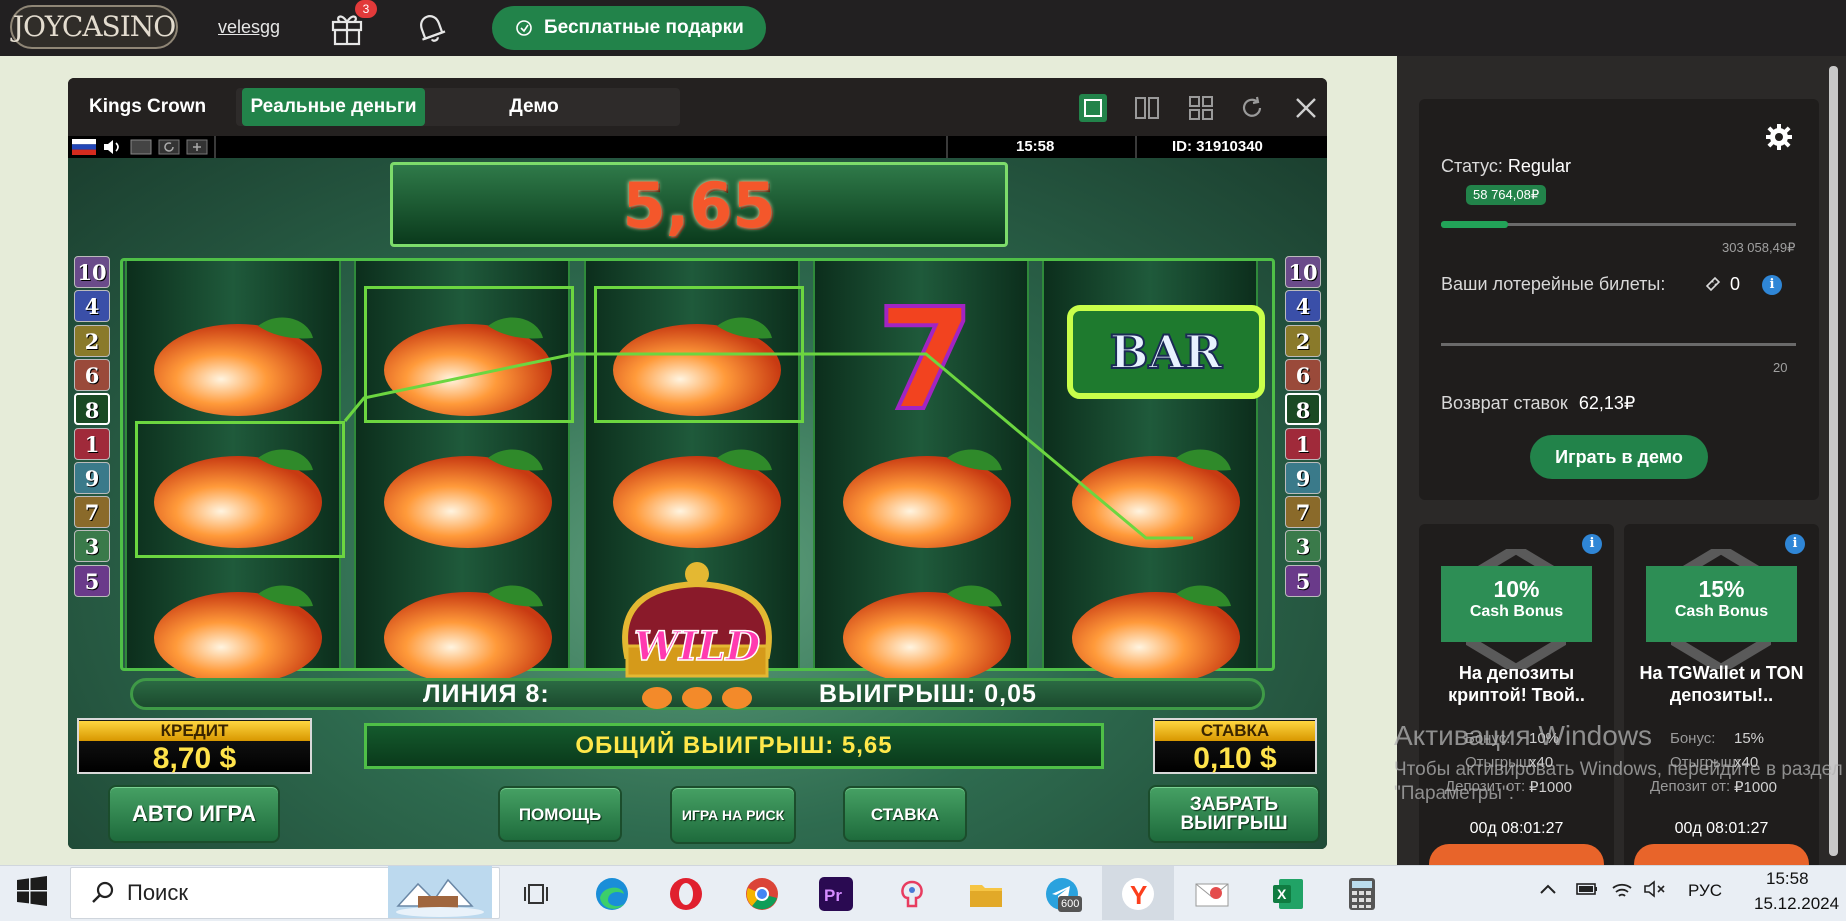 The image size is (1846, 921). What do you see at coordinates (524, 28) in the screenshot?
I see `gift-tag-icon` at bounding box center [524, 28].